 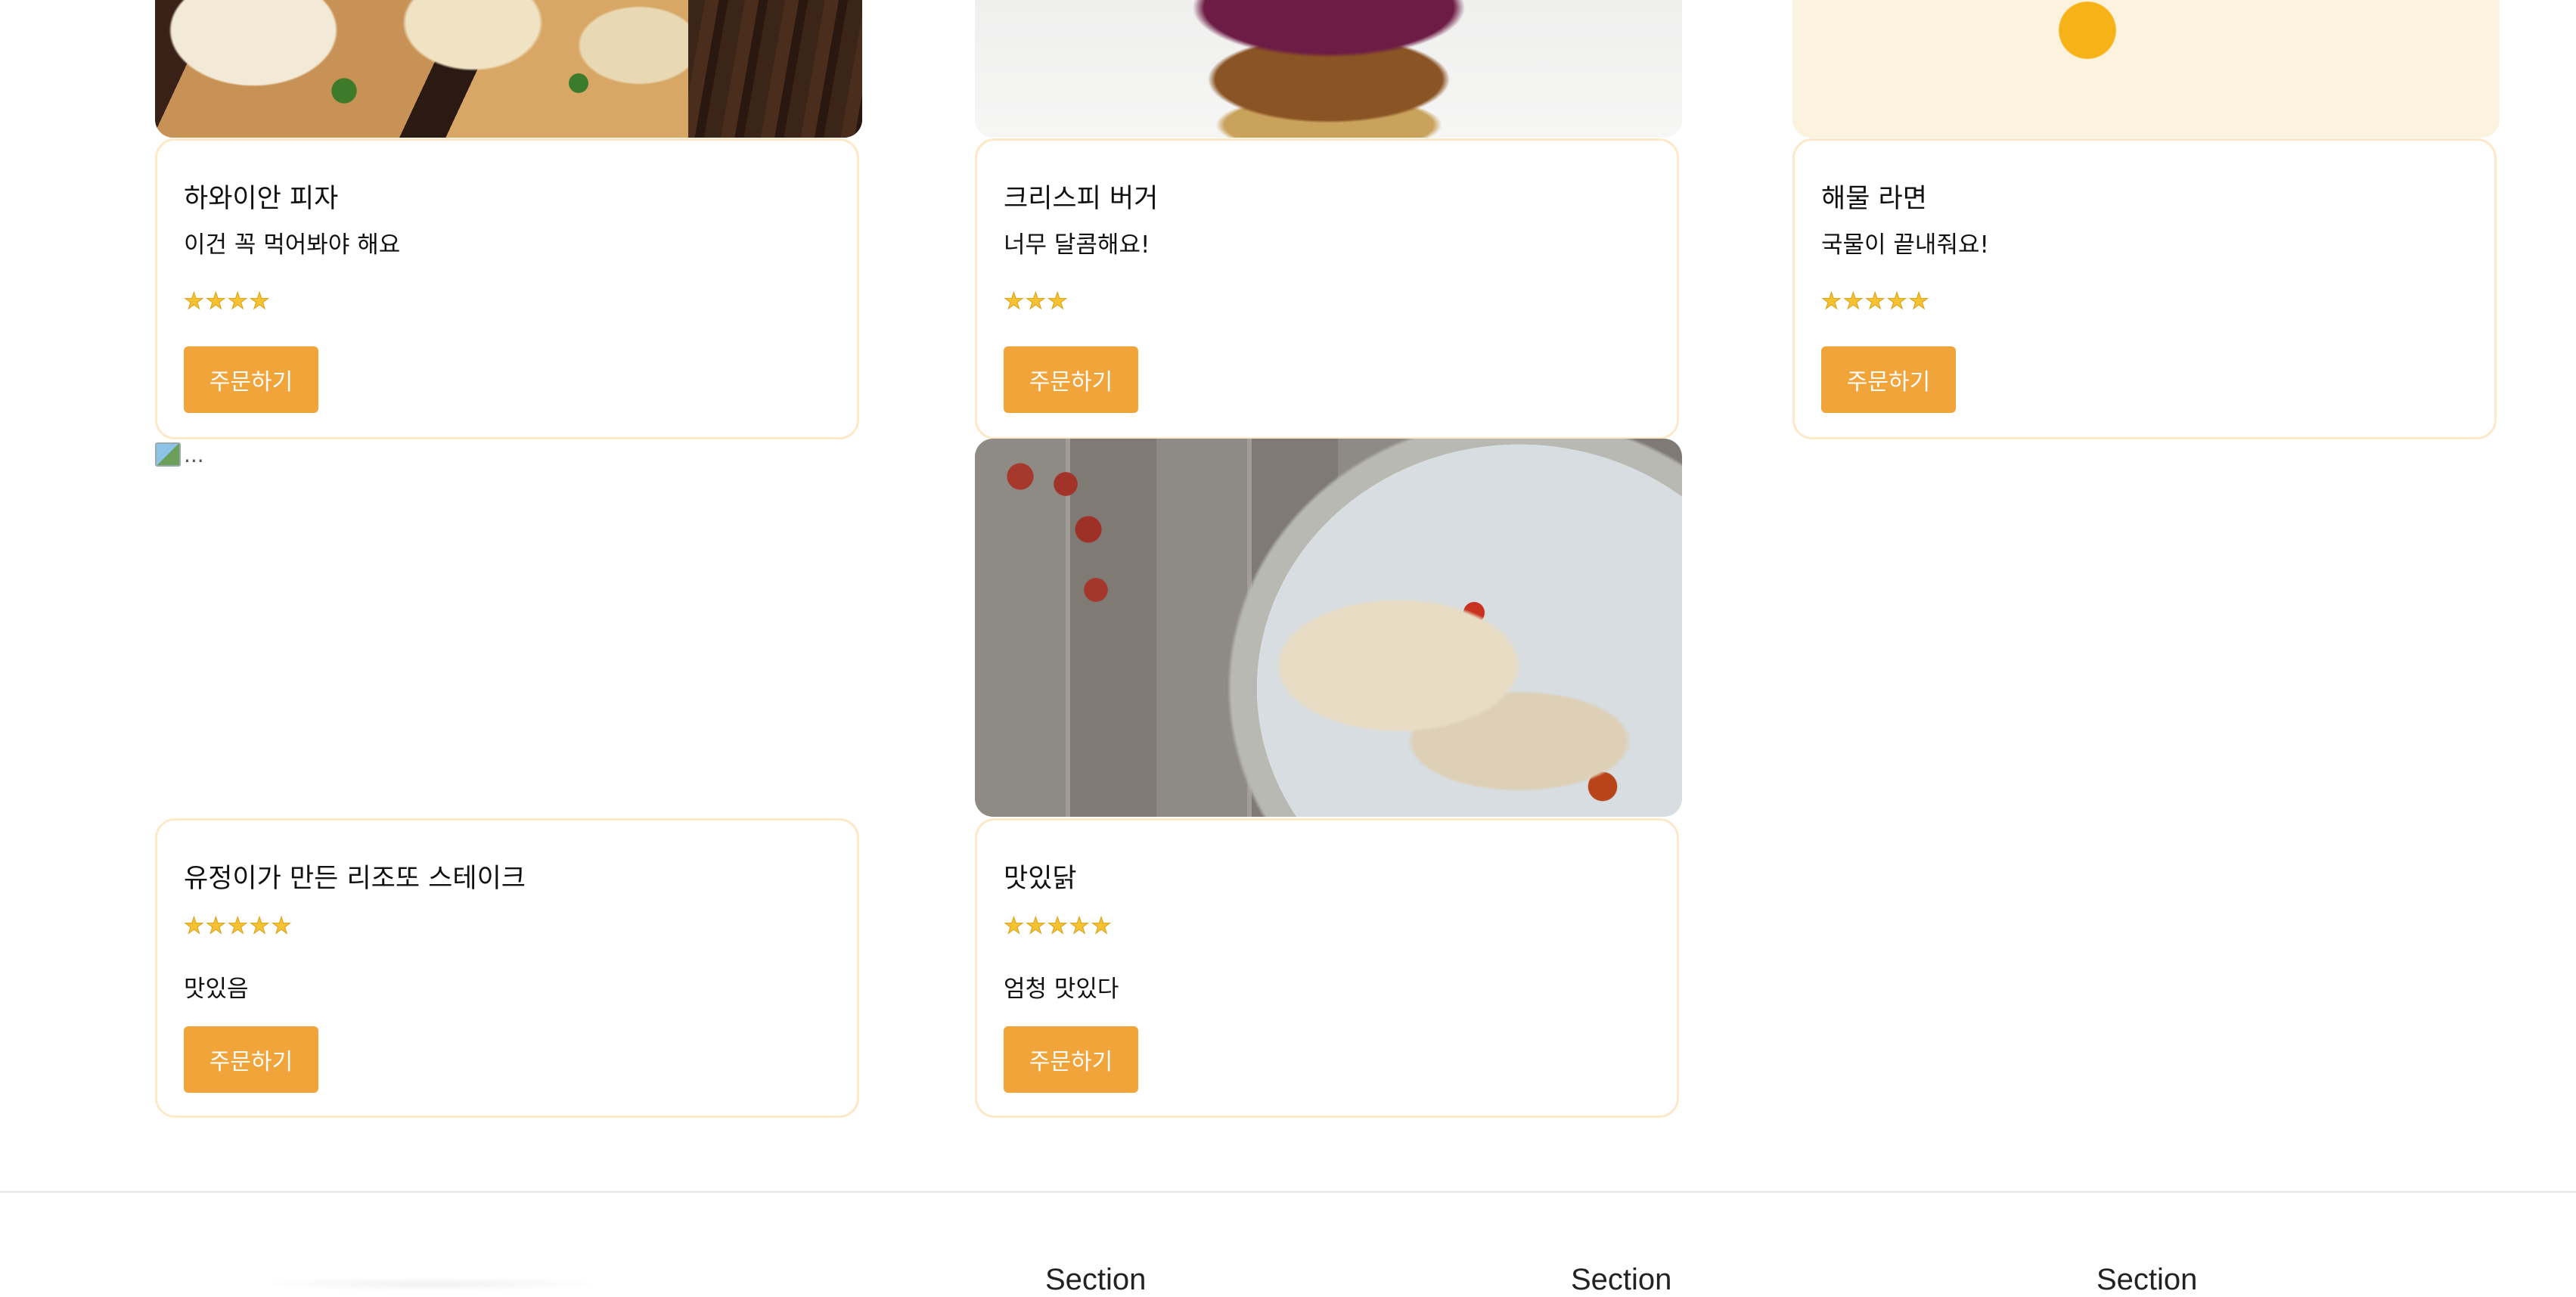 What do you see at coordinates (228, 301) in the screenshot?
I see `star-icon: ★★★★` at bounding box center [228, 301].